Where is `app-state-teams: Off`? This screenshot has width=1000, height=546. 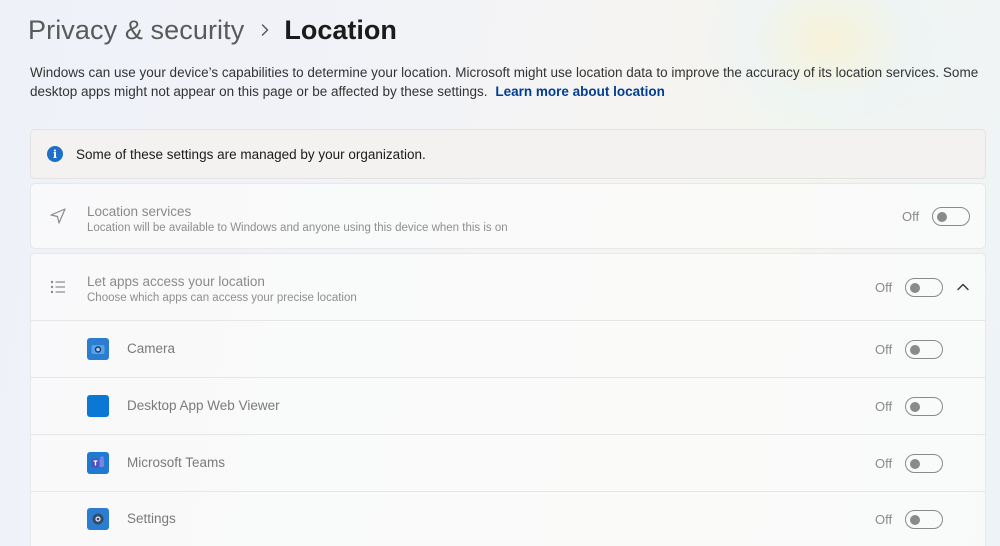 app-state-teams: Off is located at coordinates (884, 463).